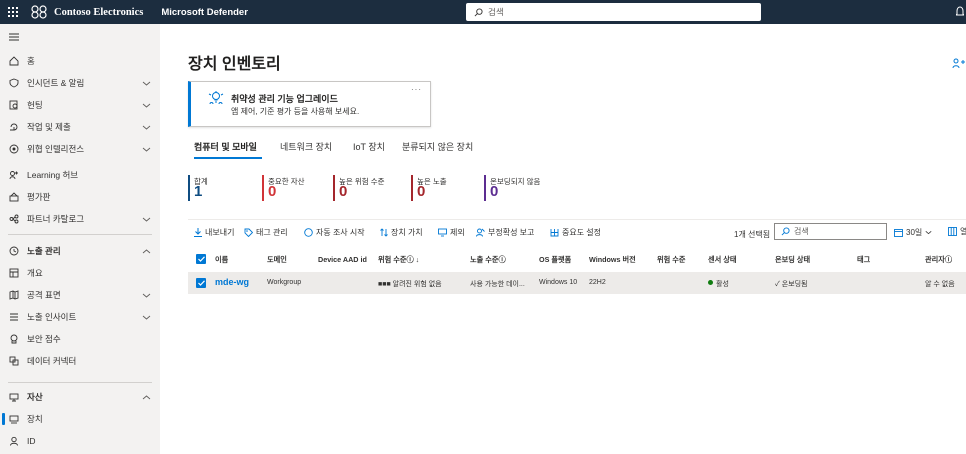  I want to click on sidebar-item-exposure-management: 노출 관리, so click(80, 251).